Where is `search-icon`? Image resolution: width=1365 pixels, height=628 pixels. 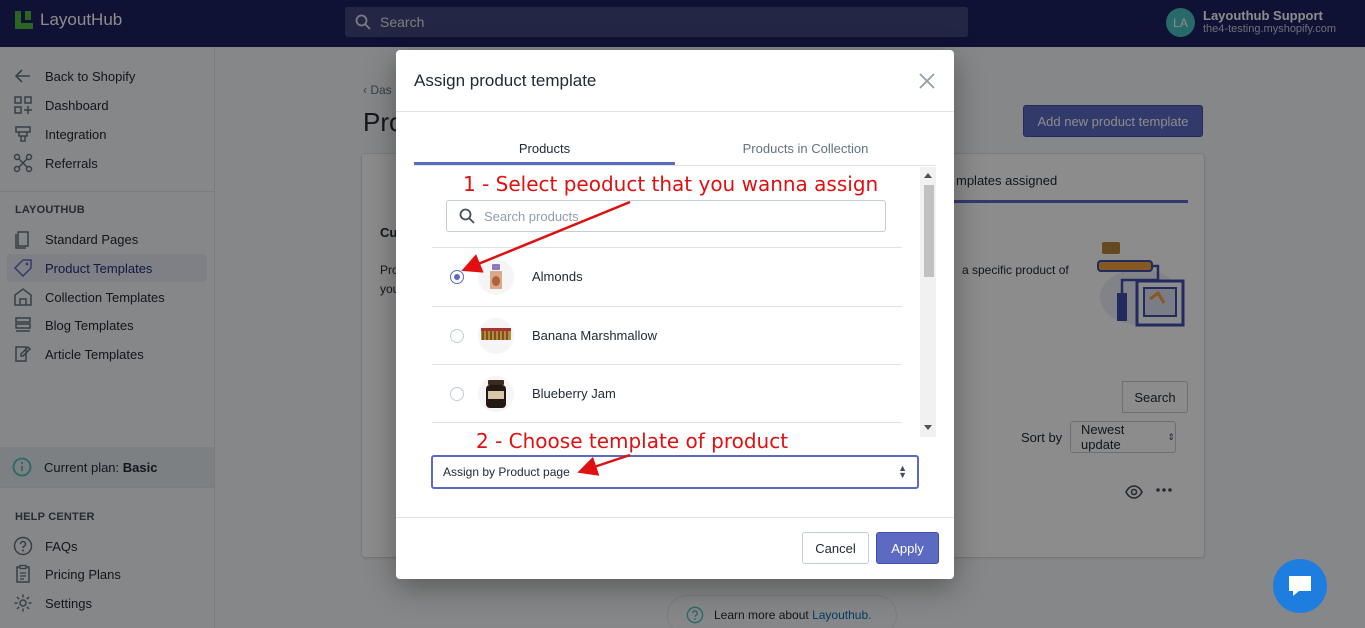 search-icon is located at coordinates (467, 216).